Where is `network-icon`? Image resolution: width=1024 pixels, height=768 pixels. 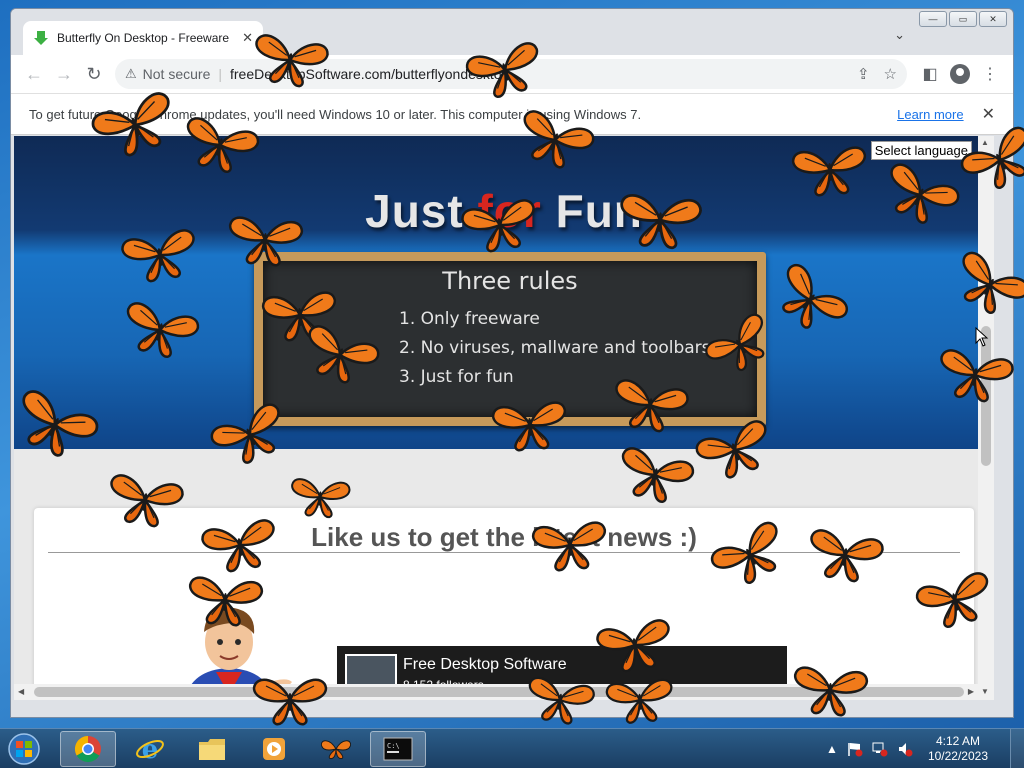 network-icon is located at coordinates (880, 749).